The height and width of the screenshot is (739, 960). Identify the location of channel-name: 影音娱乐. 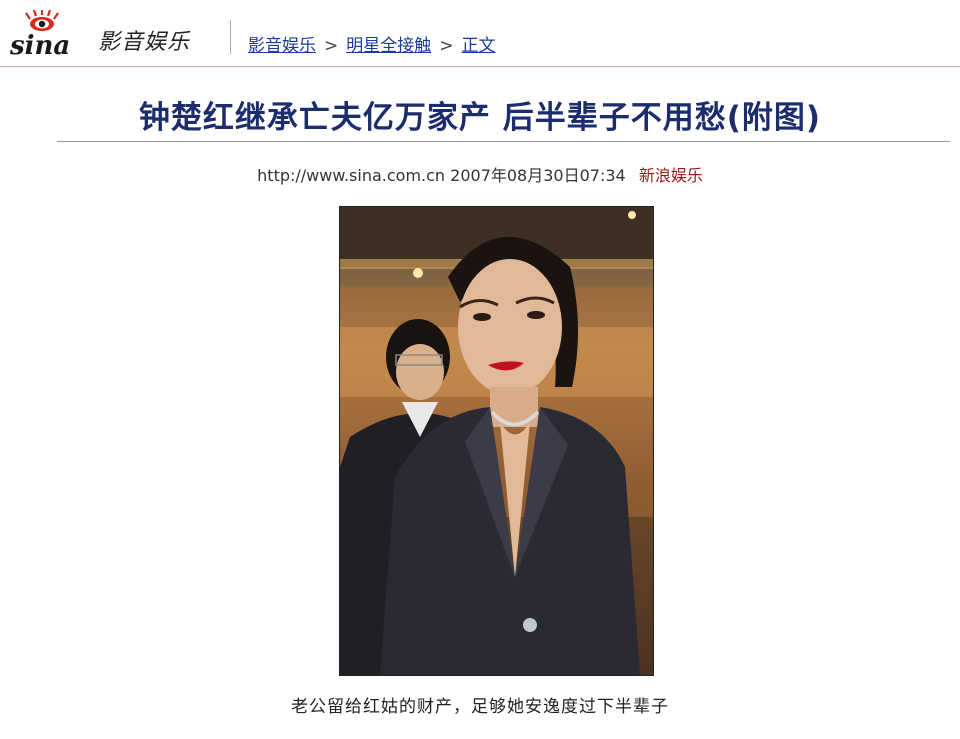
(144, 40).